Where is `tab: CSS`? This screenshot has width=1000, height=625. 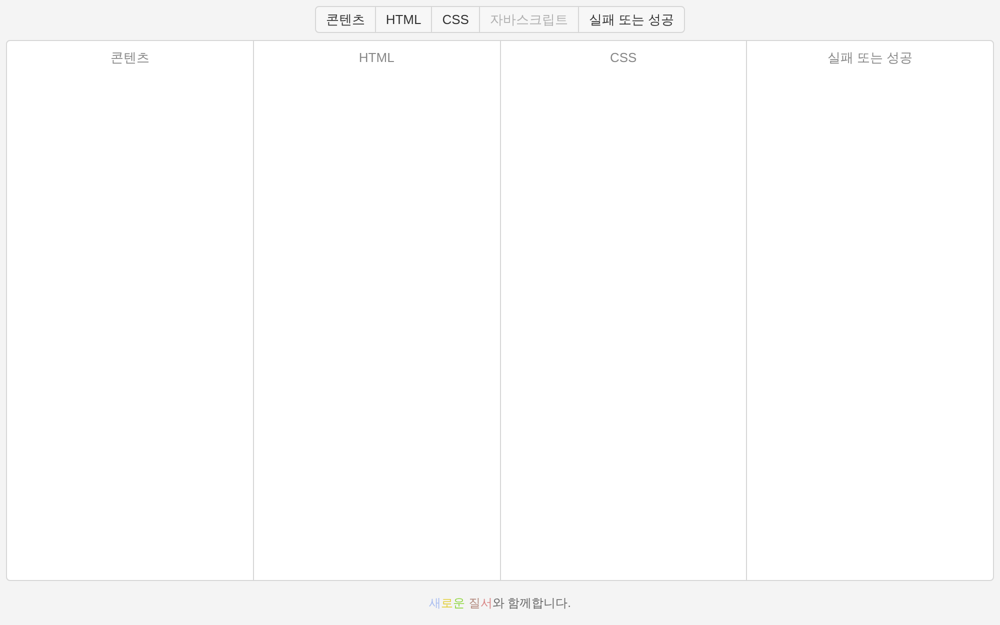 tab: CSS is located at coordinates (455, 19).